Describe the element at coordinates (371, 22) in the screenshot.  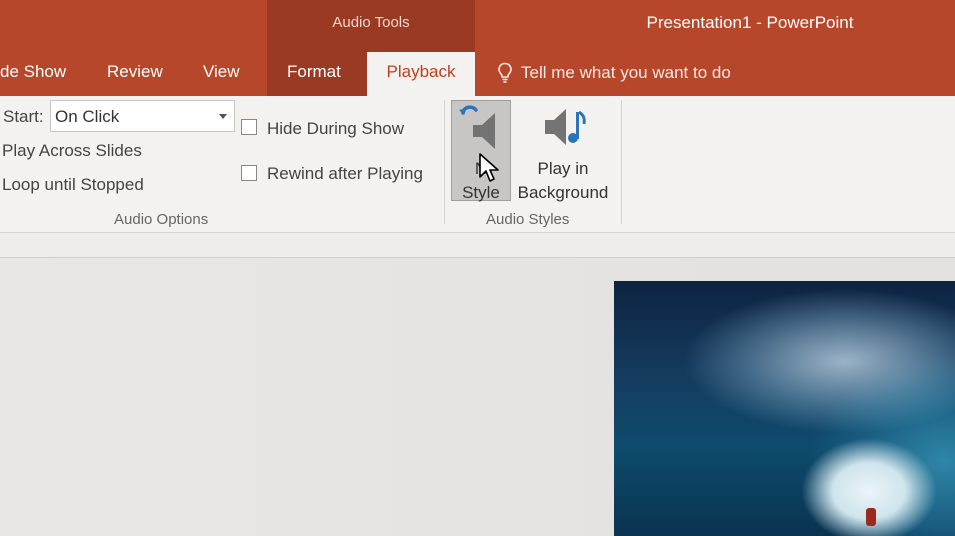
I see `audio-tools-label: Audio Tools` at that location.